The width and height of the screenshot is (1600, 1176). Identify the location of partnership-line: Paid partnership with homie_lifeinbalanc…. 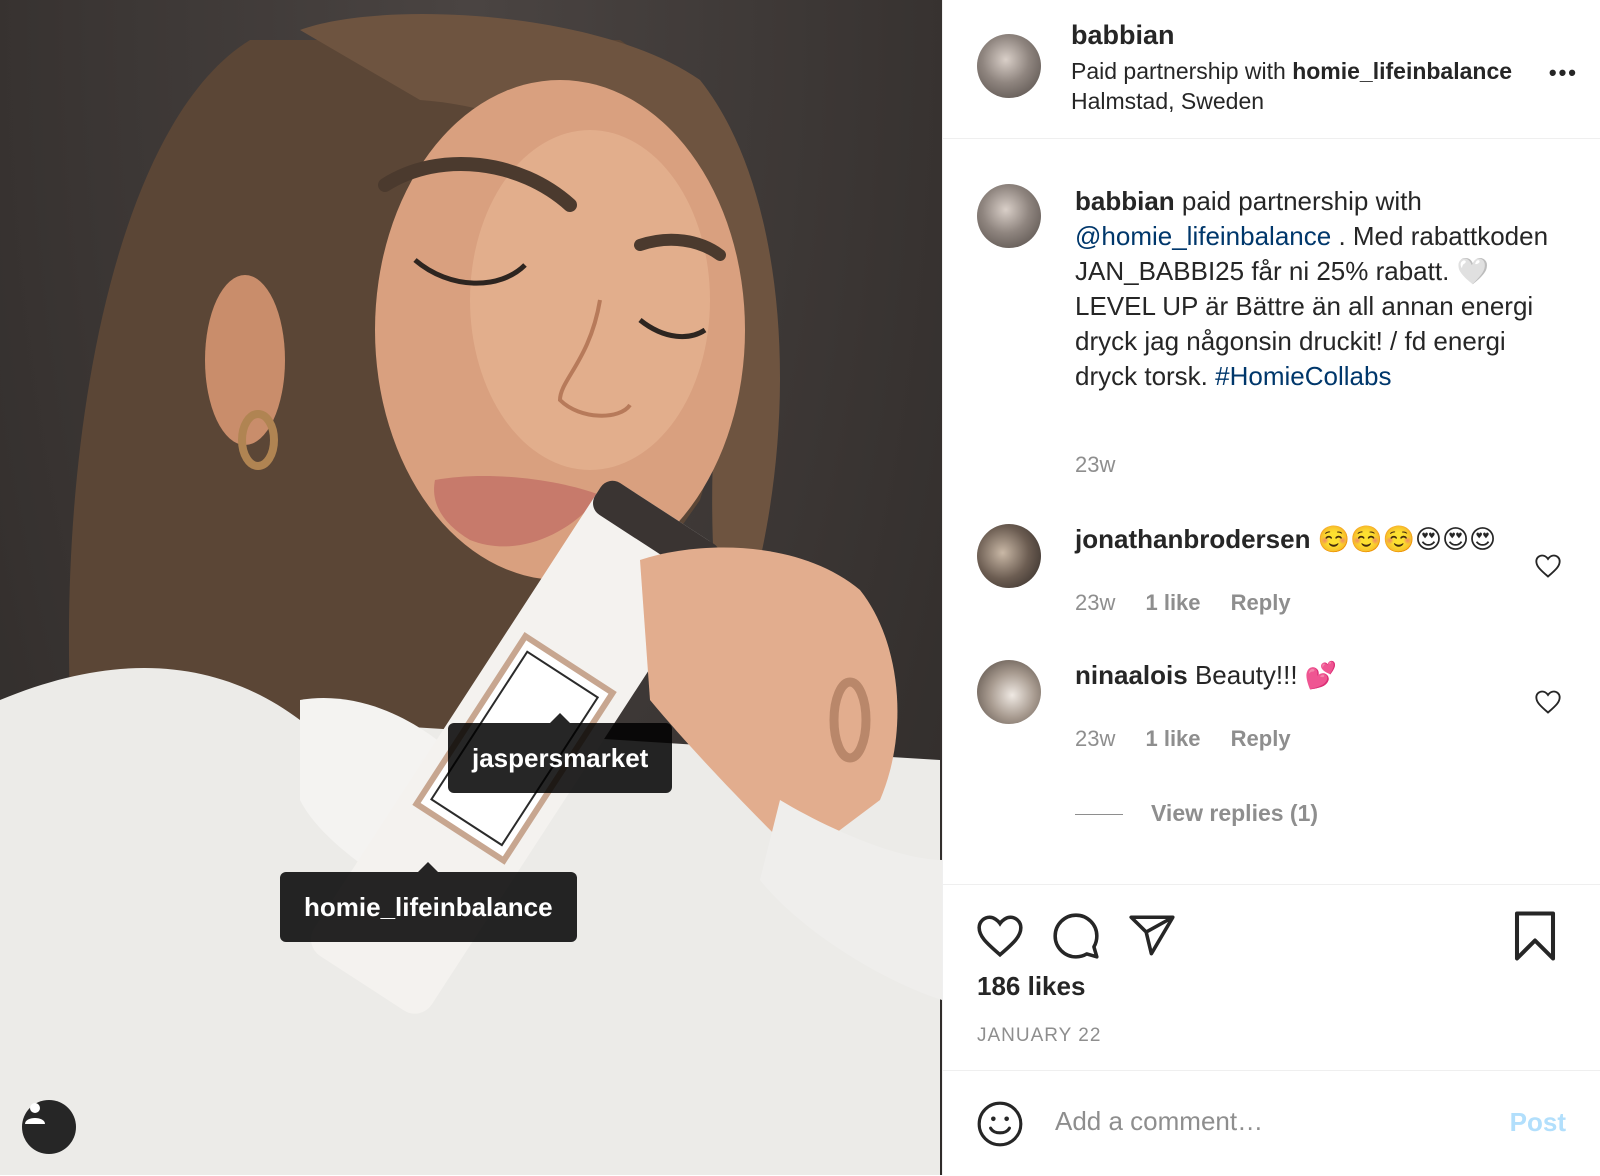
(1311, 71).